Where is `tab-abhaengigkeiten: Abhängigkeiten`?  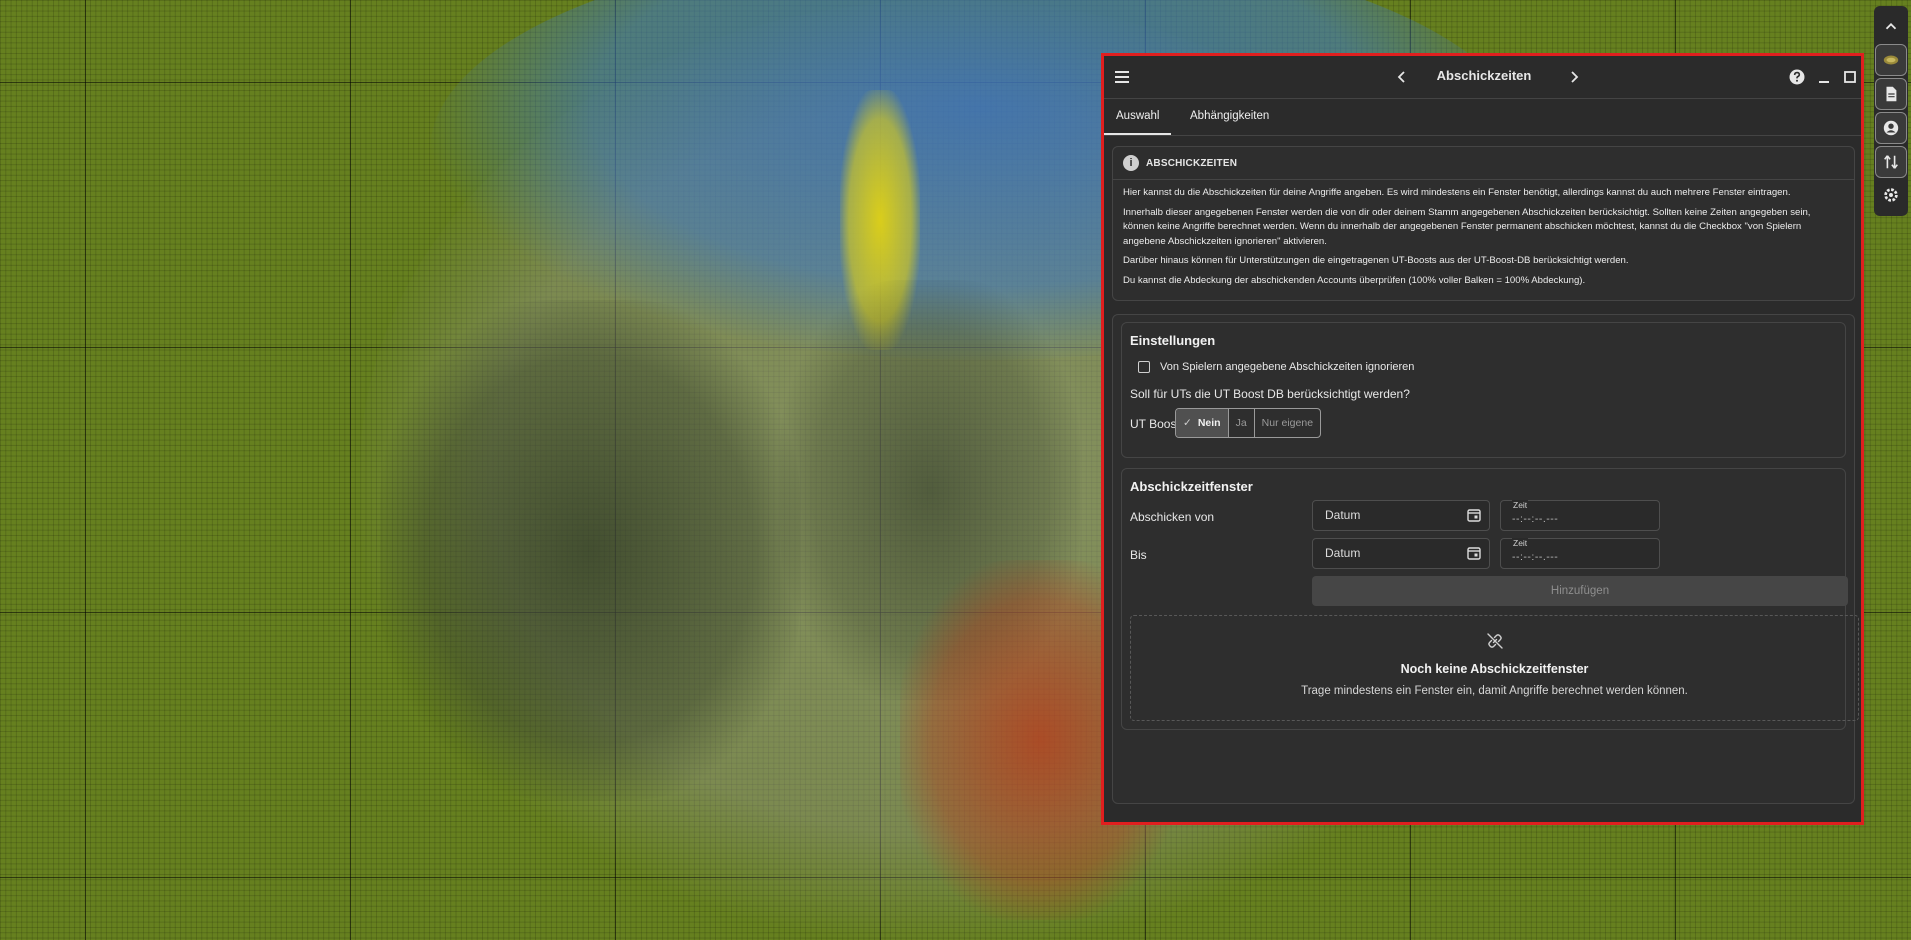
tab-abhaengigkeiten: Abhängigkeiten is located at coordinates (1229, 117).